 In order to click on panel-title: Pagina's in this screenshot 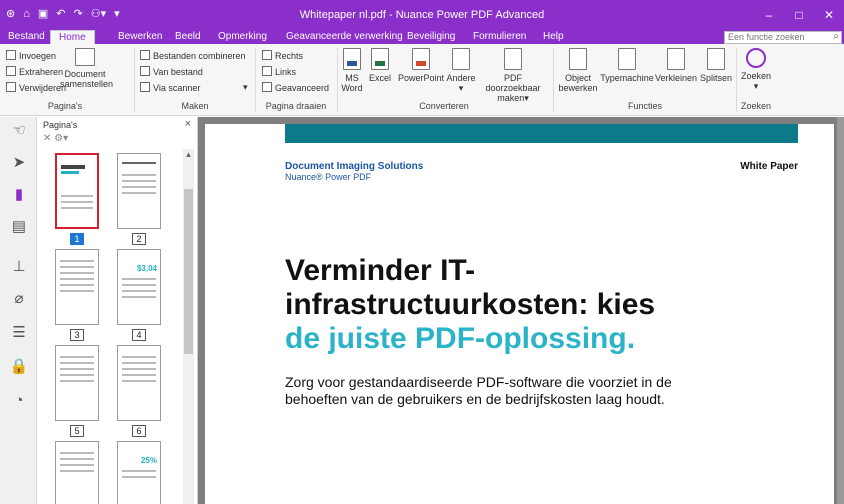, I will do `click(60, 125)`.